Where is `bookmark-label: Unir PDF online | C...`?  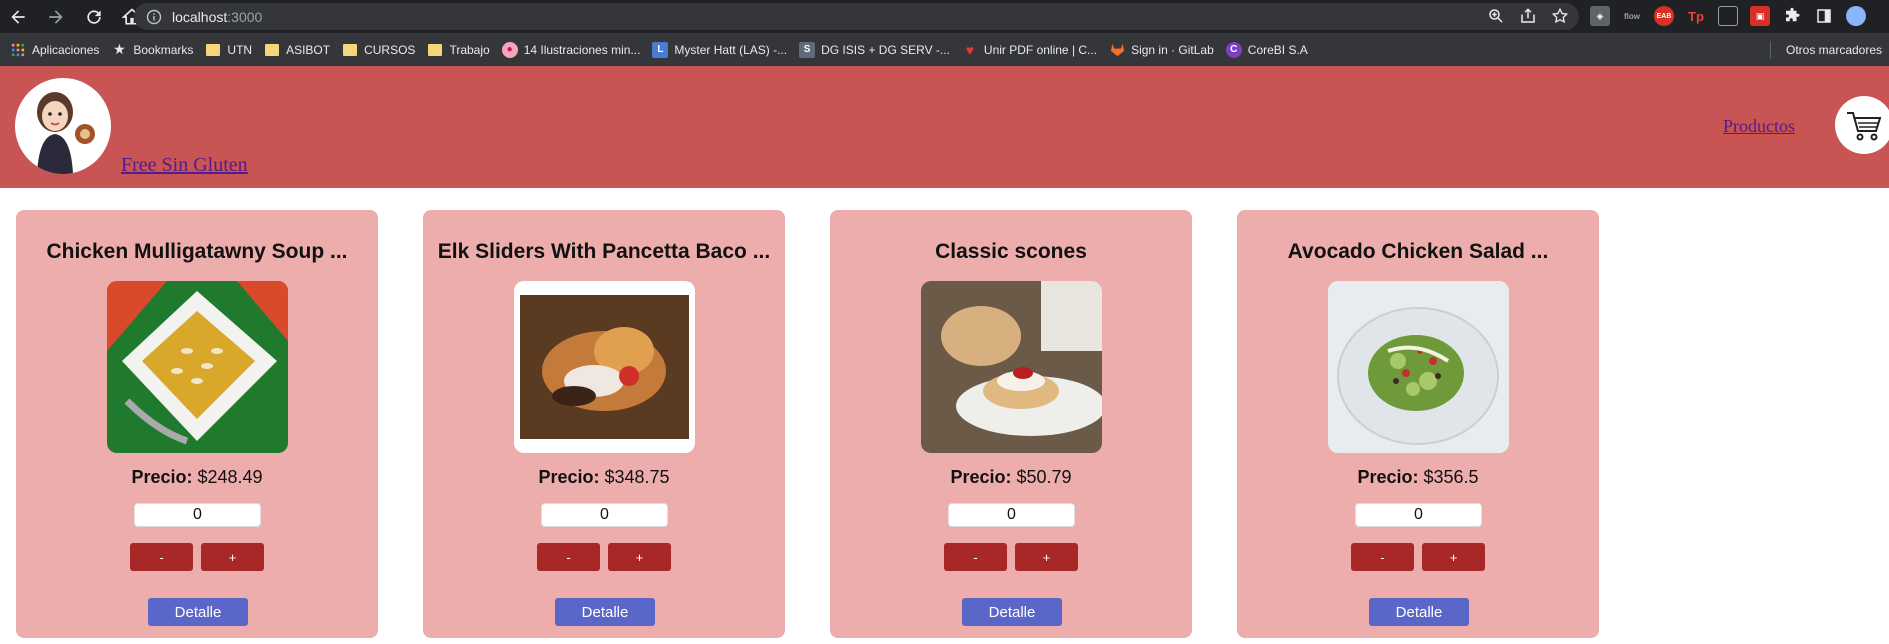
bookmark-label: Unir PDF online | C... is located at coordinates (1040, 49).